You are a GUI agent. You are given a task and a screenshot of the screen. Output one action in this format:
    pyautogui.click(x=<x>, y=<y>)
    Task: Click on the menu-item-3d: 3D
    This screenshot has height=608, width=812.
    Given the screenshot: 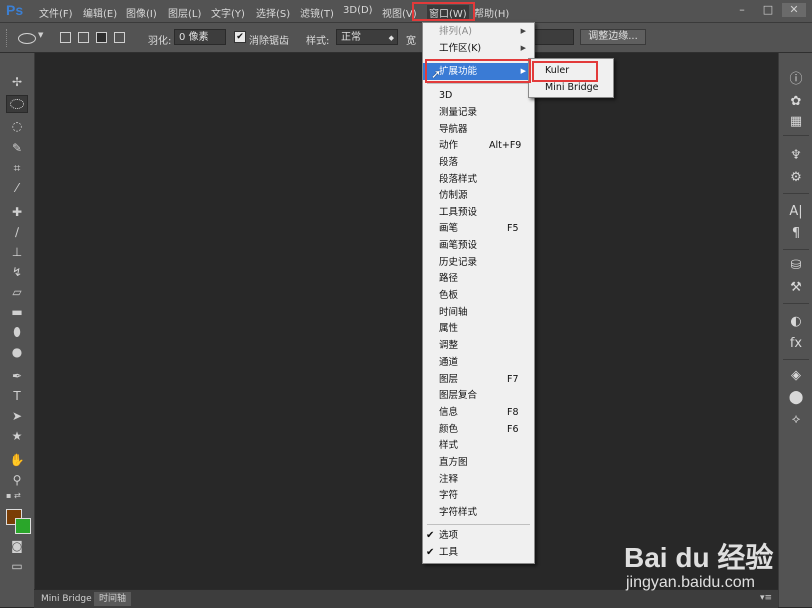 What is the action you would take?
    pyautogui.click(x=478, y=95)
    